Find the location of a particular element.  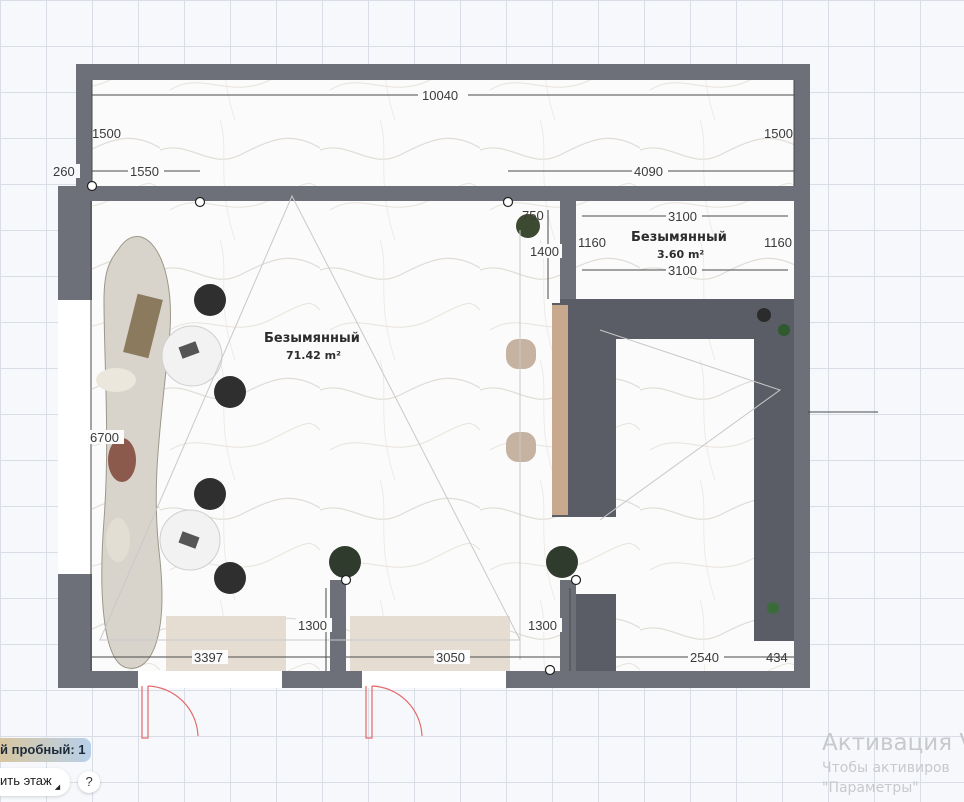

dim-niche-width-bottom: 3100 is located at coordinates (682, 270).